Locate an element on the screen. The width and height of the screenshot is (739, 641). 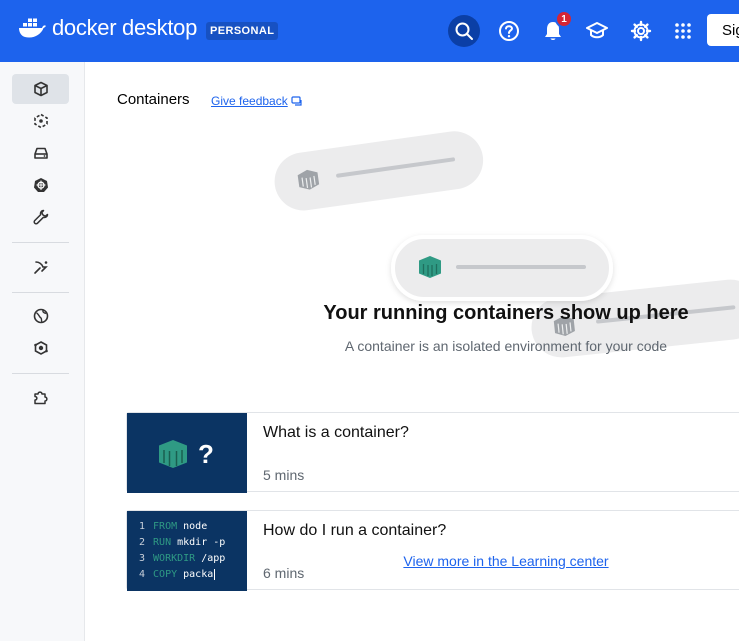
card-thumbnail: ? is located at coordinates (187, 453).